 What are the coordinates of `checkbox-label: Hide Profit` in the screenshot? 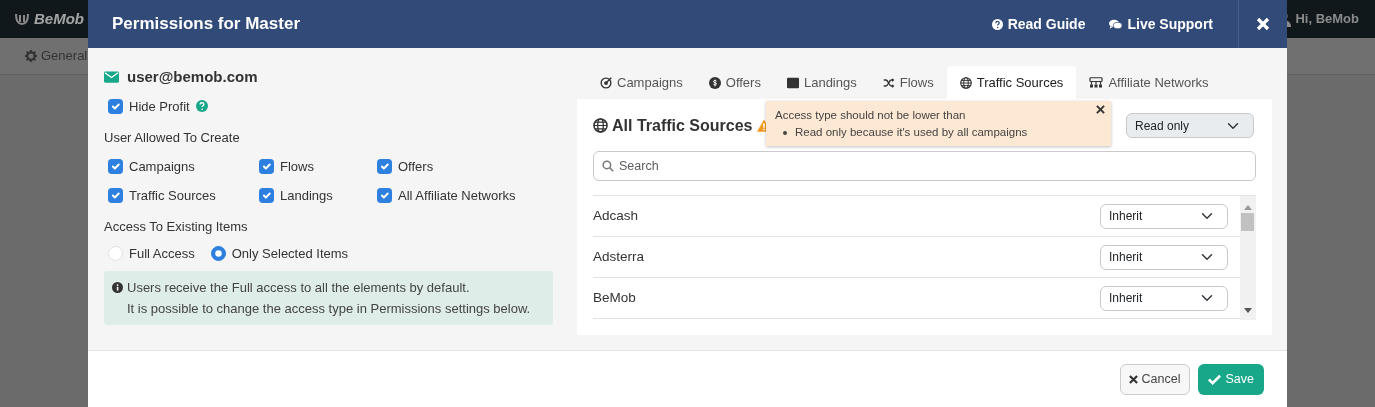 It's located at (159, 106).